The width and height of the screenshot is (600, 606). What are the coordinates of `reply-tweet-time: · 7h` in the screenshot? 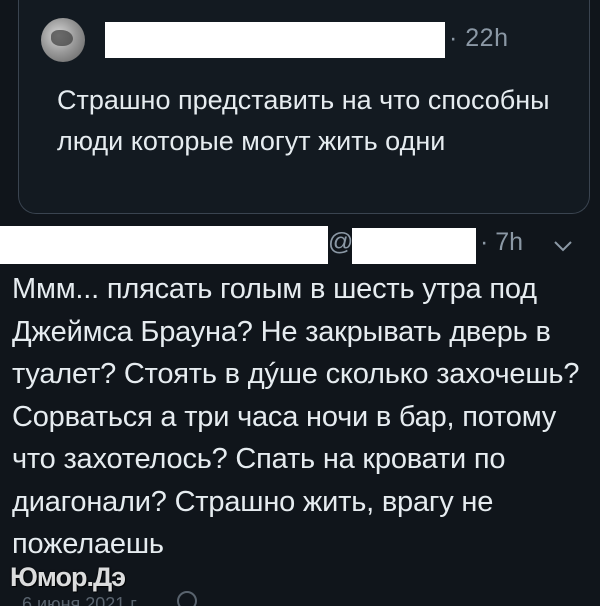 It's located at (502, 242).